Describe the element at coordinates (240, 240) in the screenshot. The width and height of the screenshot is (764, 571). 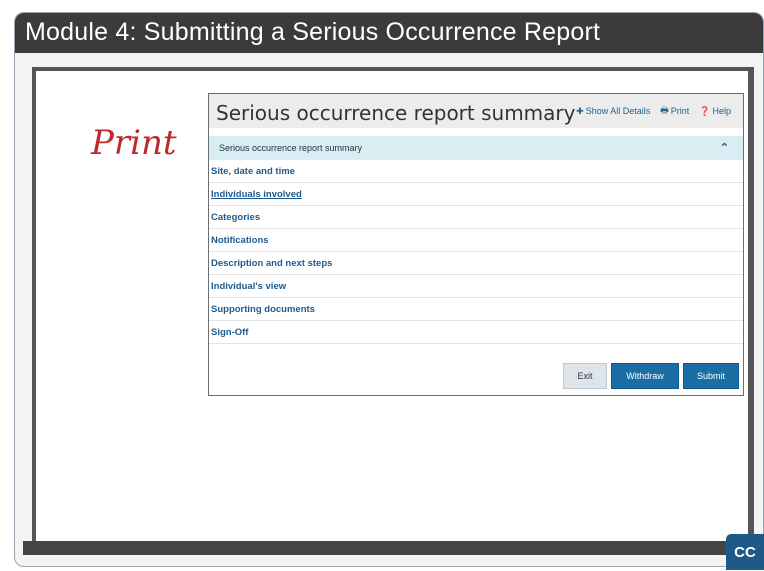
I see `section-label: Notifications` at that location.